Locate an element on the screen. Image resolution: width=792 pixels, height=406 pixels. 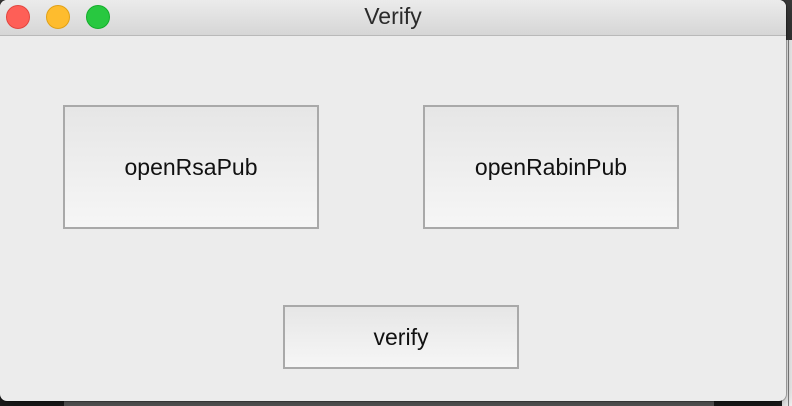
zoom-window-icon is located at coordinates (98, 17).